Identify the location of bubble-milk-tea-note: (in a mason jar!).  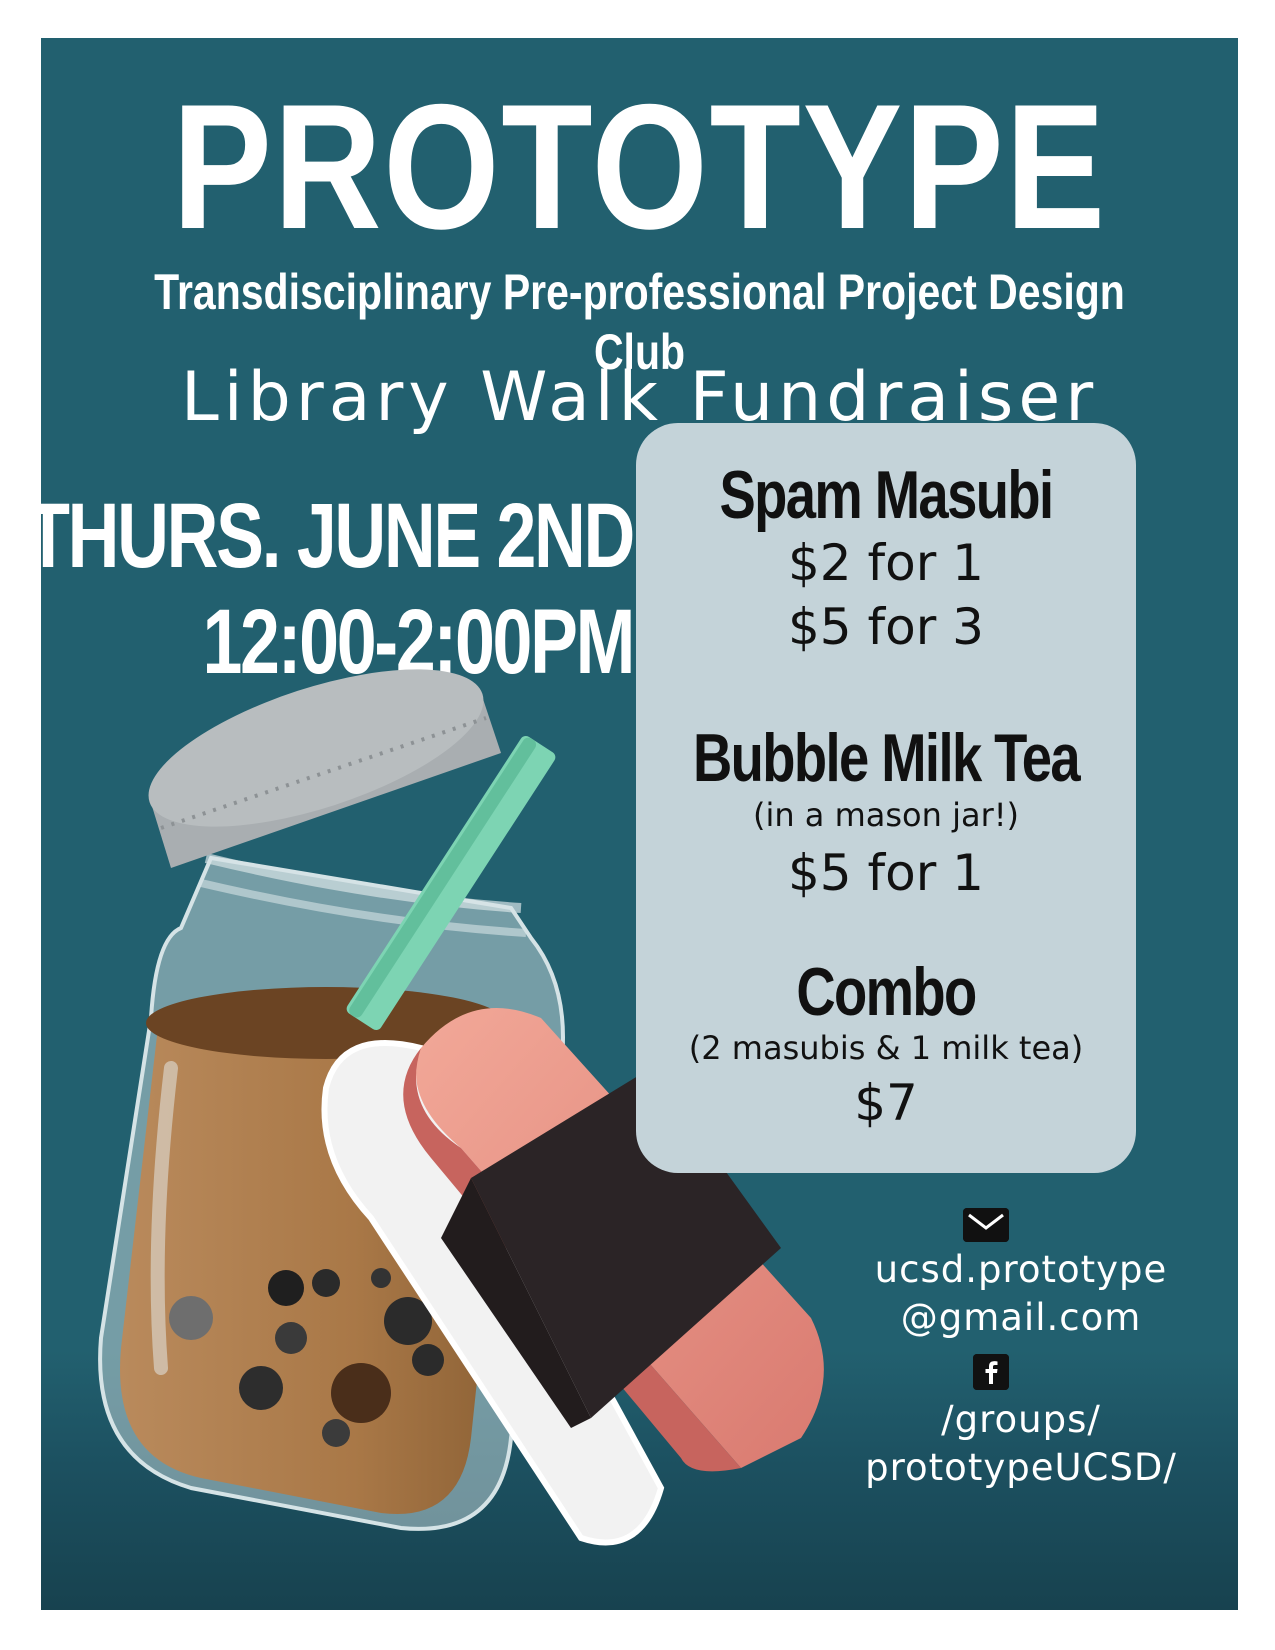
(886, 815).